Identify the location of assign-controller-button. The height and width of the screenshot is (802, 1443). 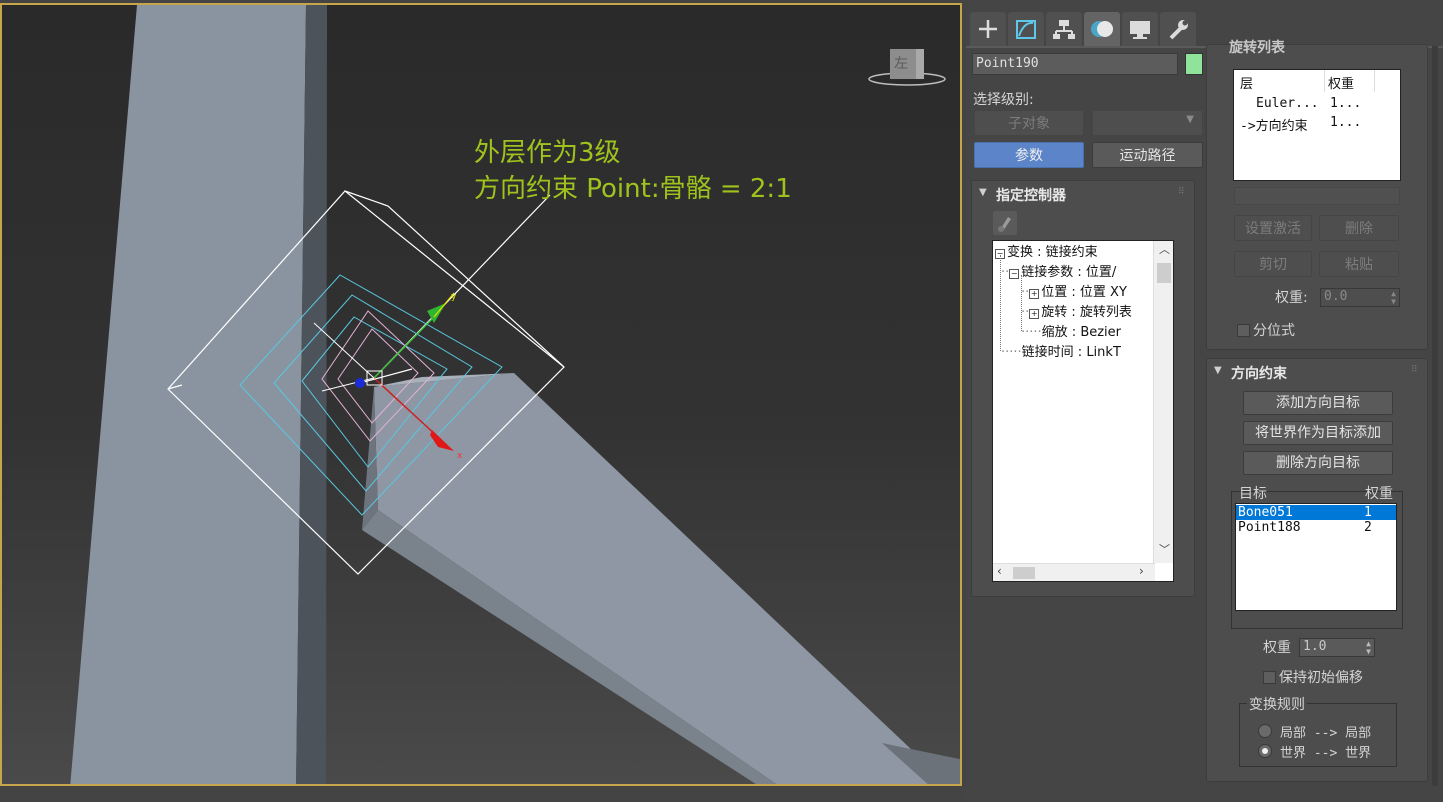
(1005, 223).